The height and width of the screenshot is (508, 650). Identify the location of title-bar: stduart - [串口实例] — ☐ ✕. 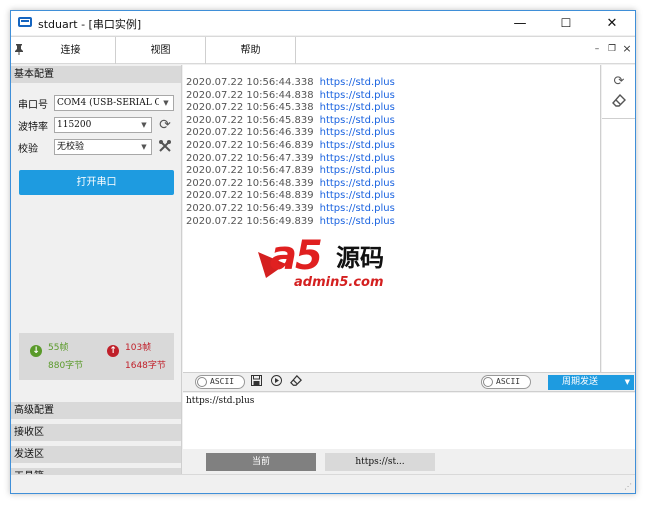
(323, 23).